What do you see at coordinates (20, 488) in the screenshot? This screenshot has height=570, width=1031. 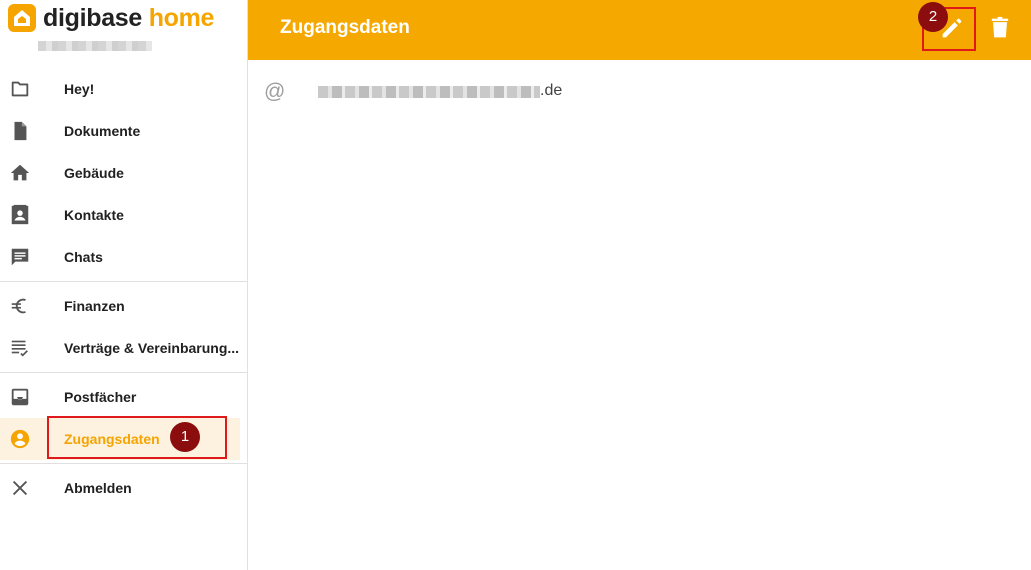 I see `close-icon` at bounding box center [20, 488].